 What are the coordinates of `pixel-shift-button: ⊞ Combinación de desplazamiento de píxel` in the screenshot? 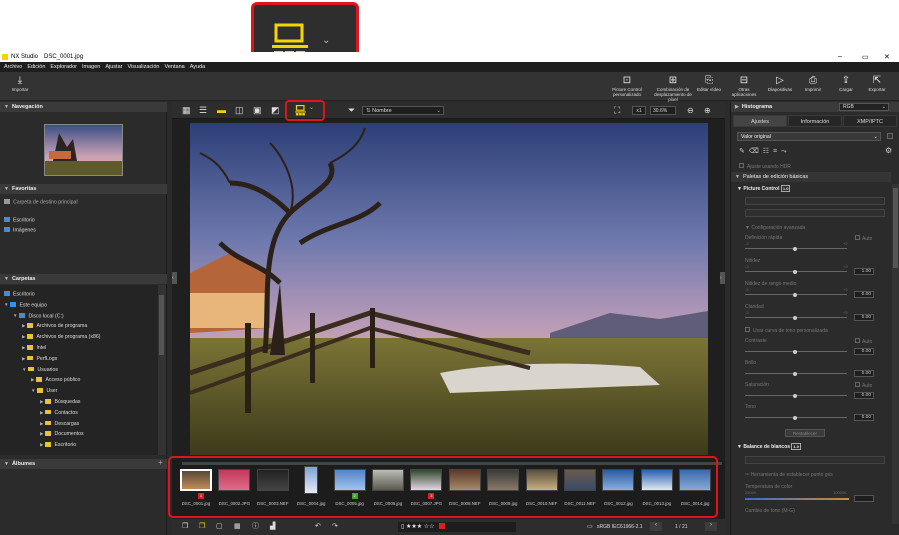 It's located at (673, 88).